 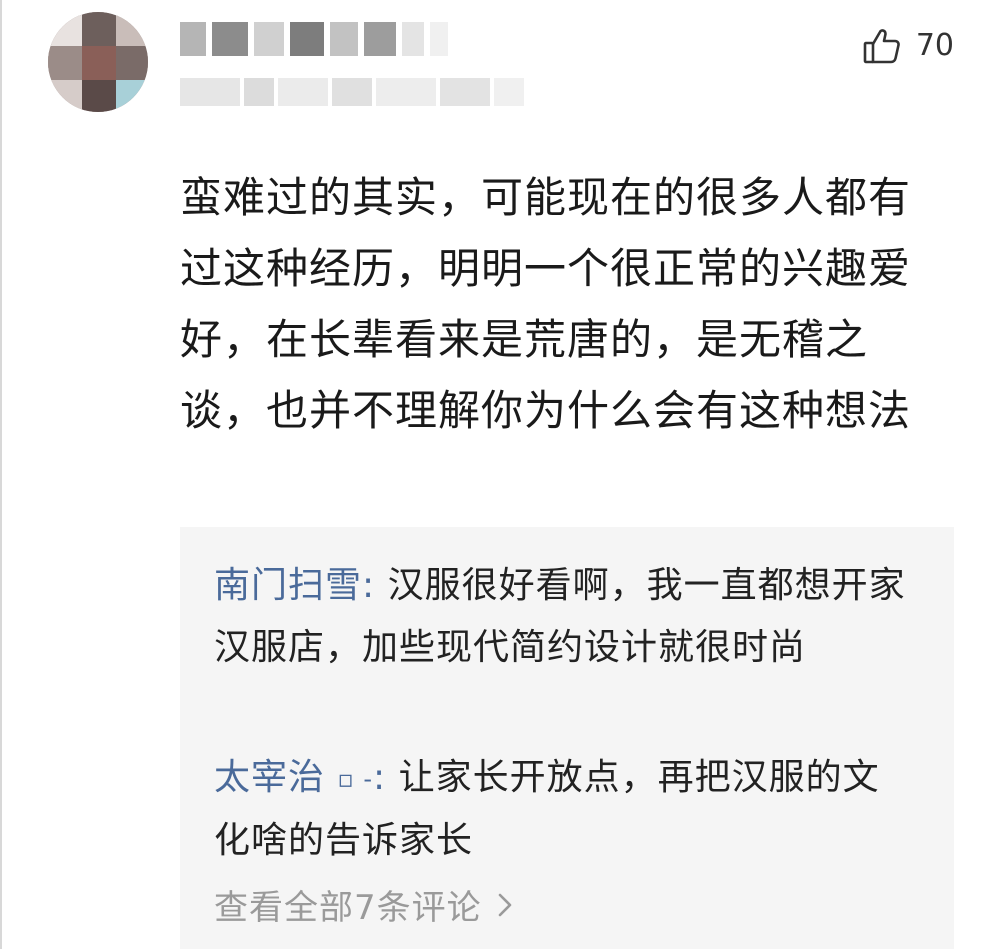 I want to click on view-all-replies-link: 查看全部7条评论, so click(x=364, y=908).